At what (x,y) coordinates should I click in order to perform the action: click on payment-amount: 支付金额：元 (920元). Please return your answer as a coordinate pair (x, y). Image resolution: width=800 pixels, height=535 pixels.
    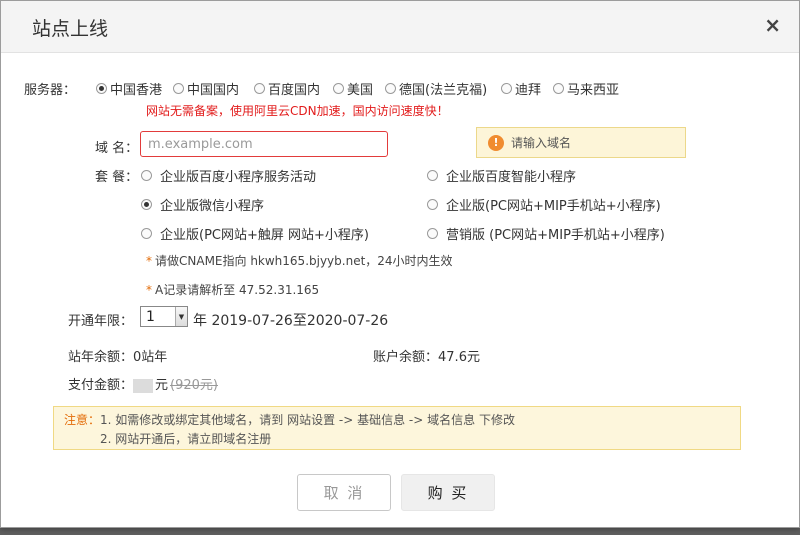
    Looking at the image, I should click on (143, 385).